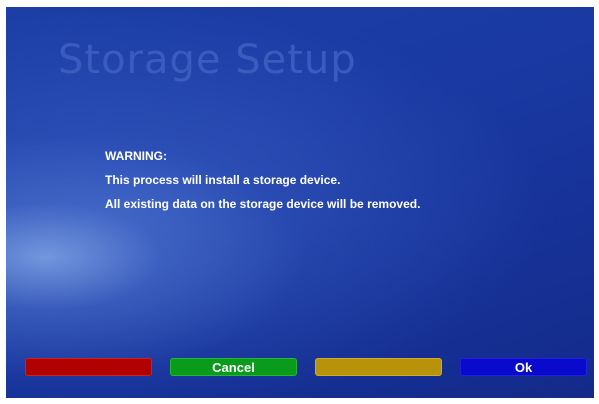 The height and width of the screenshot is (404, 599). Describe the element at coordinates (233, 367) in the screenshot. I see `cancel-button: Cancel` at that location.